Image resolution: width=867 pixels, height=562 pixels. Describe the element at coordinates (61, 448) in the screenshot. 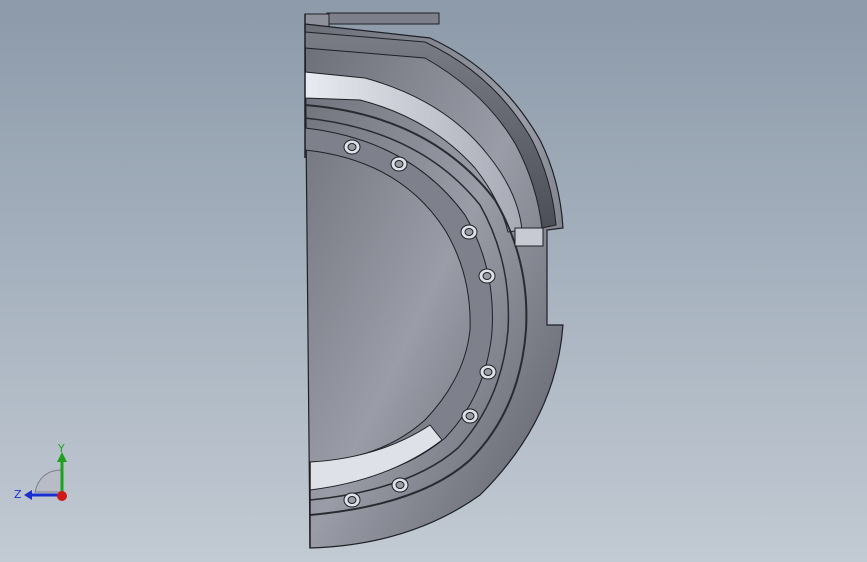

I see `y-axis-label: Y` at that location.